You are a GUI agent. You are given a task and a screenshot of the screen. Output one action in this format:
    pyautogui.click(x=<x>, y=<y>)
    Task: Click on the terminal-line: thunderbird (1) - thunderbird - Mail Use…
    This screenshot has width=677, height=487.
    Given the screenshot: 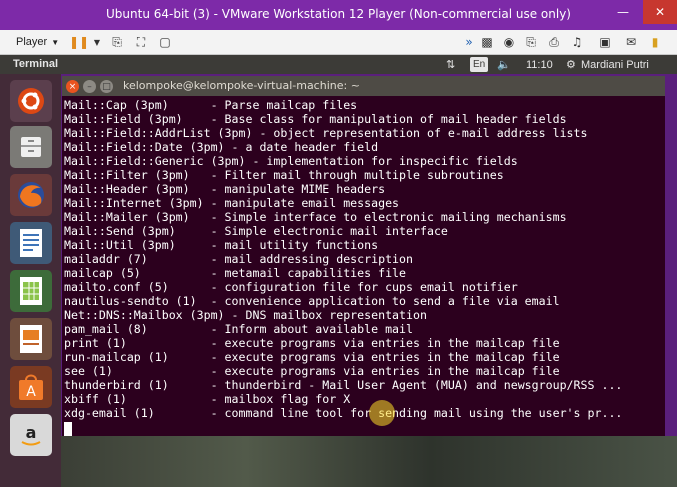 What is the action you would take?
    pyautogui.click(x=343, y=385)
    